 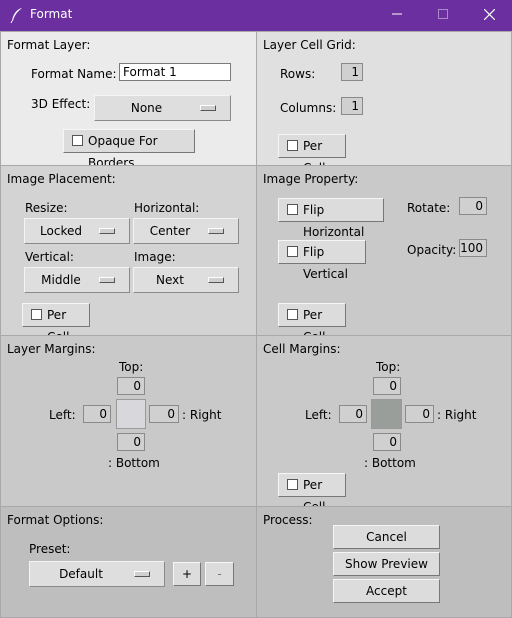 I want to click on cell-grid-per-cell-checkbox: Per Cell, so click(x=312, y=154).